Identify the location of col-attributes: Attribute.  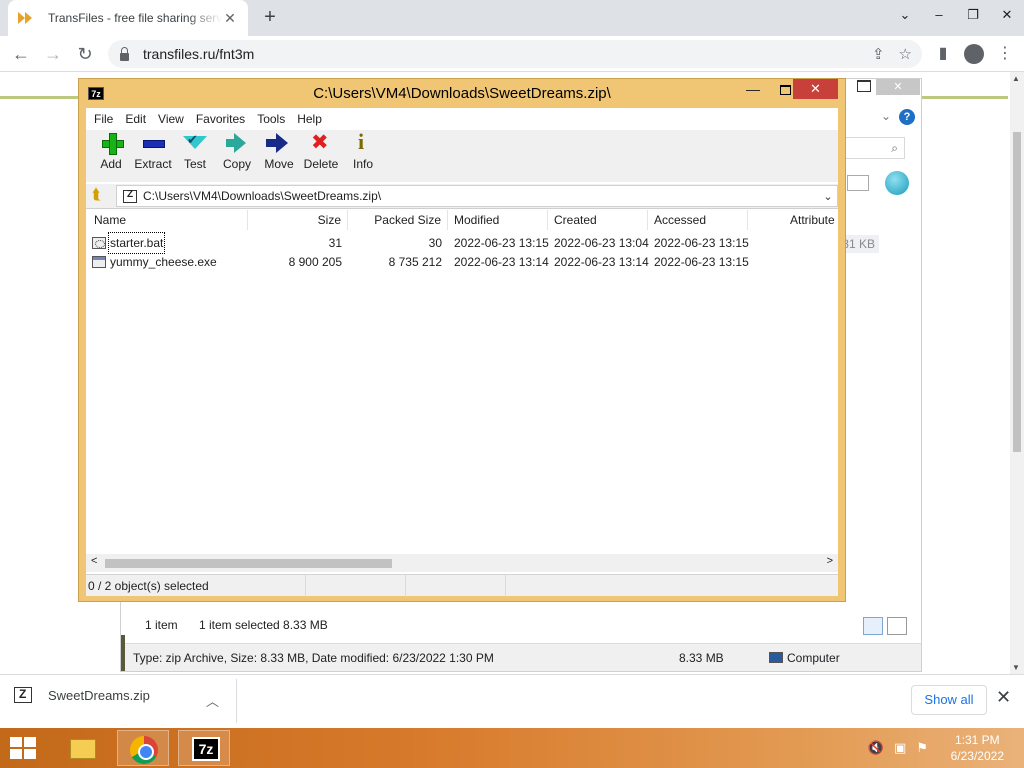
(793, 220).